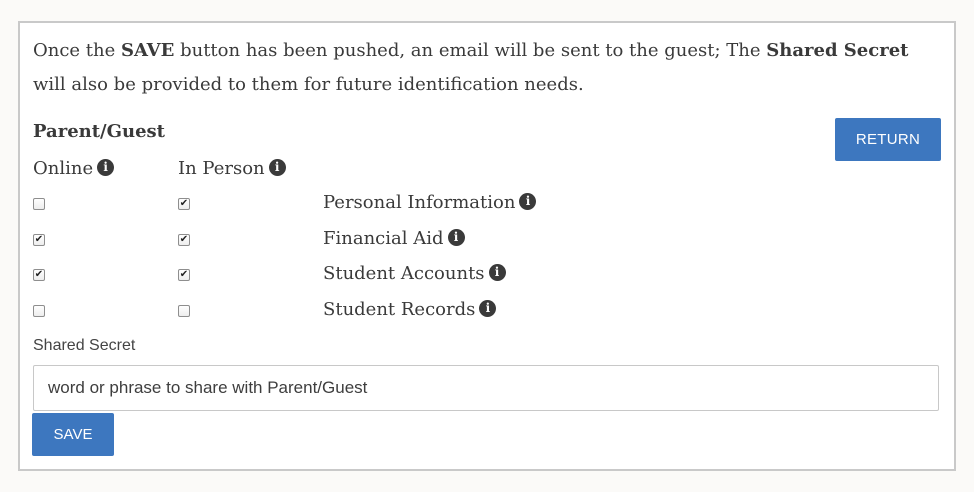 This screenshot has width=974, height=492. I want to click on permission-label-text: Student Accounts, so click(404, 273).